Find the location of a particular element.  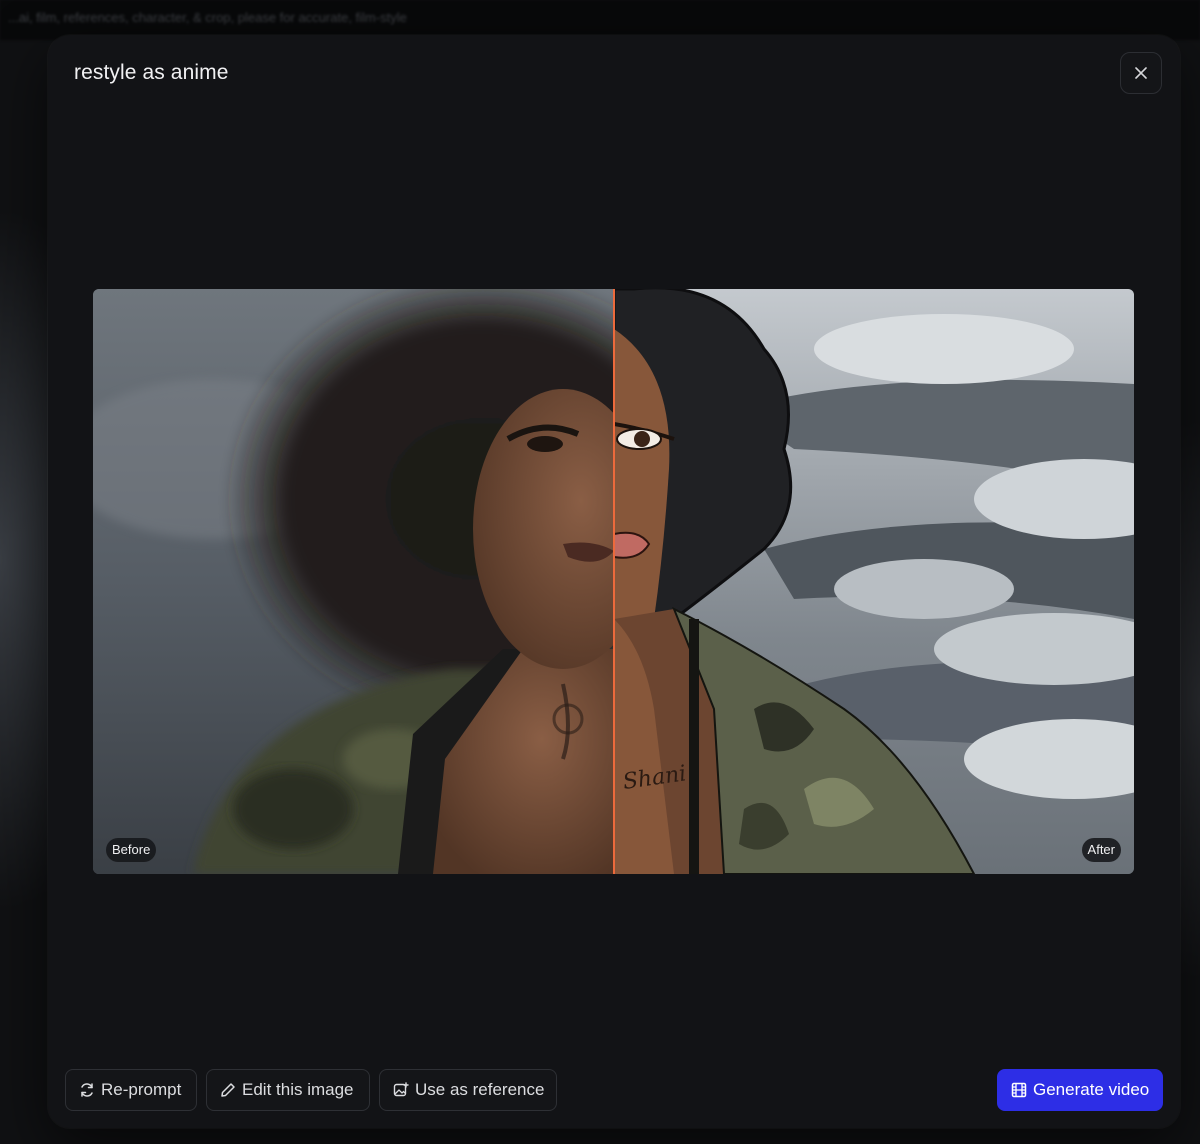

edit-image-label: Edit this image is located at coordinates (298, 1089).